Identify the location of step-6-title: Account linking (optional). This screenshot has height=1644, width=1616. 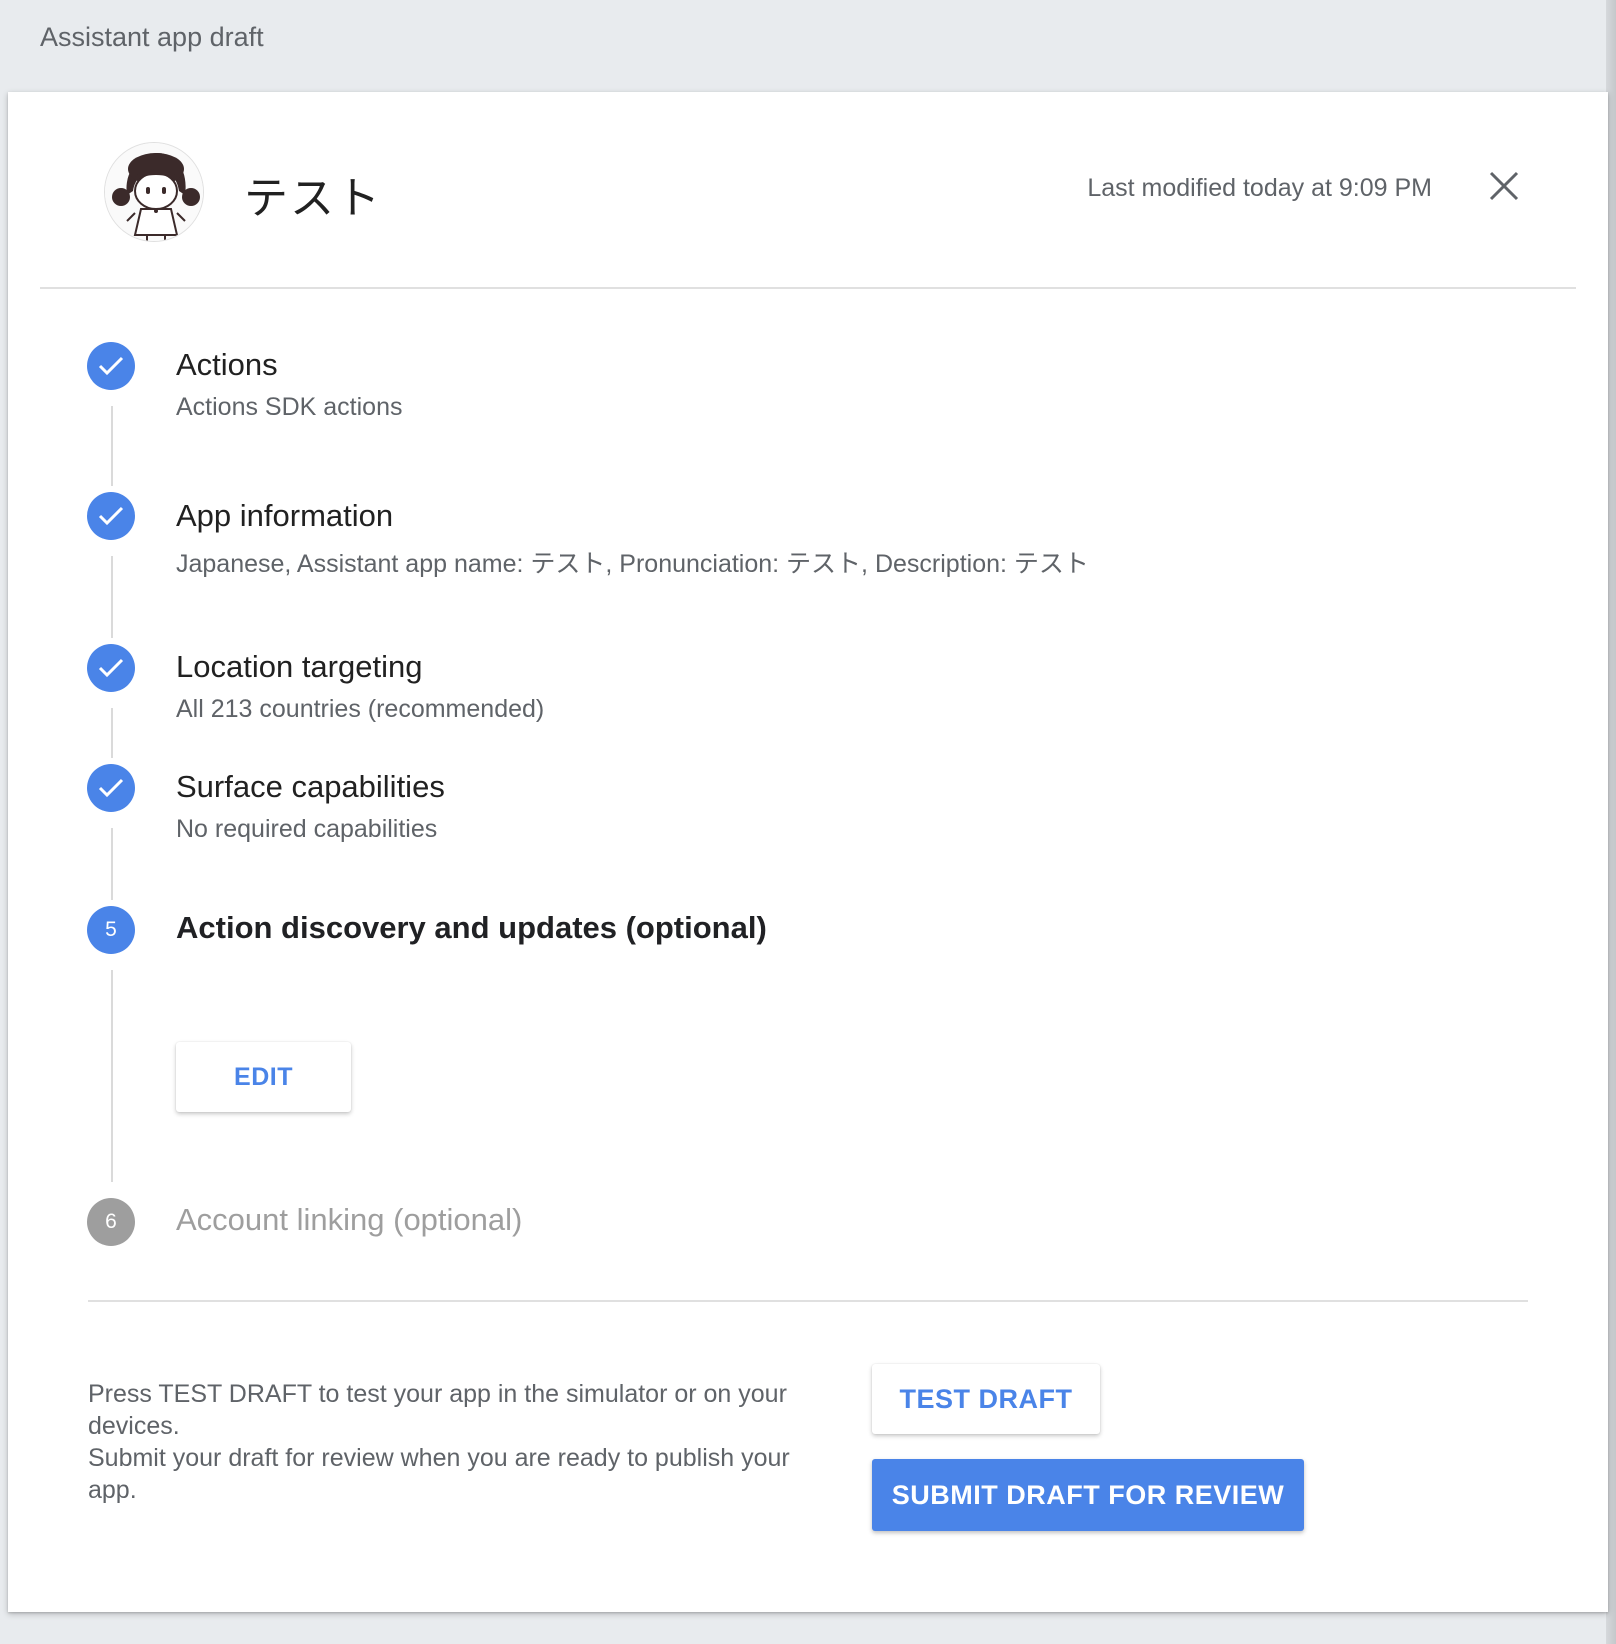
(349, 1220).